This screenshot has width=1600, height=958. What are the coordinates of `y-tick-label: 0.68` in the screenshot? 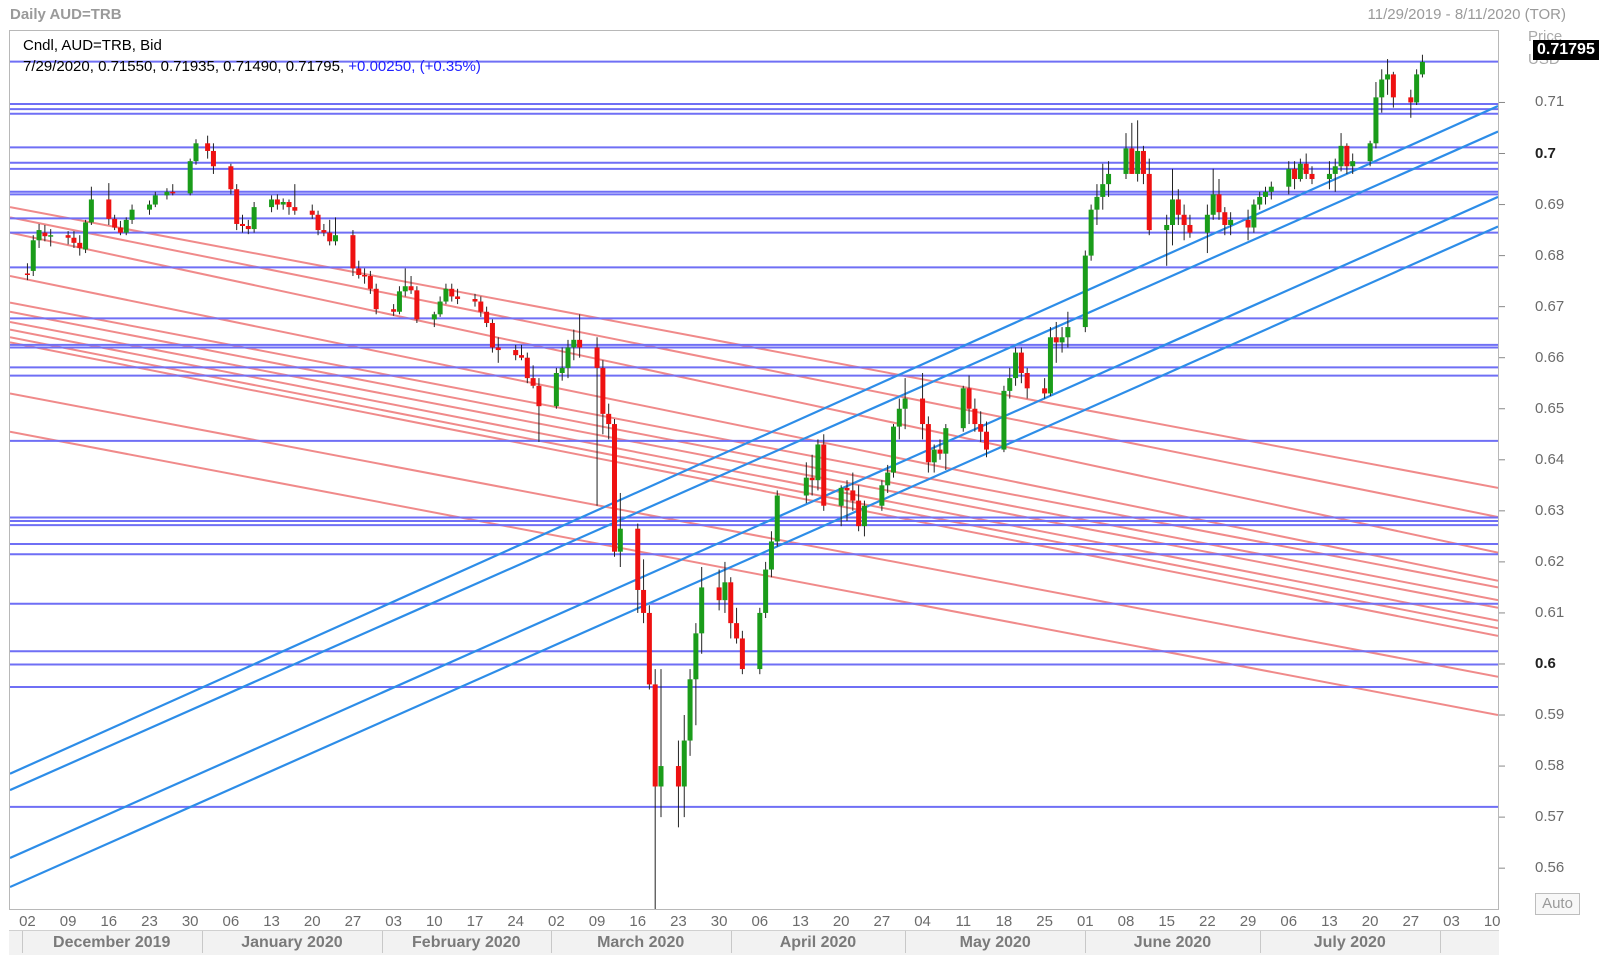 It's located at (1550, 255).